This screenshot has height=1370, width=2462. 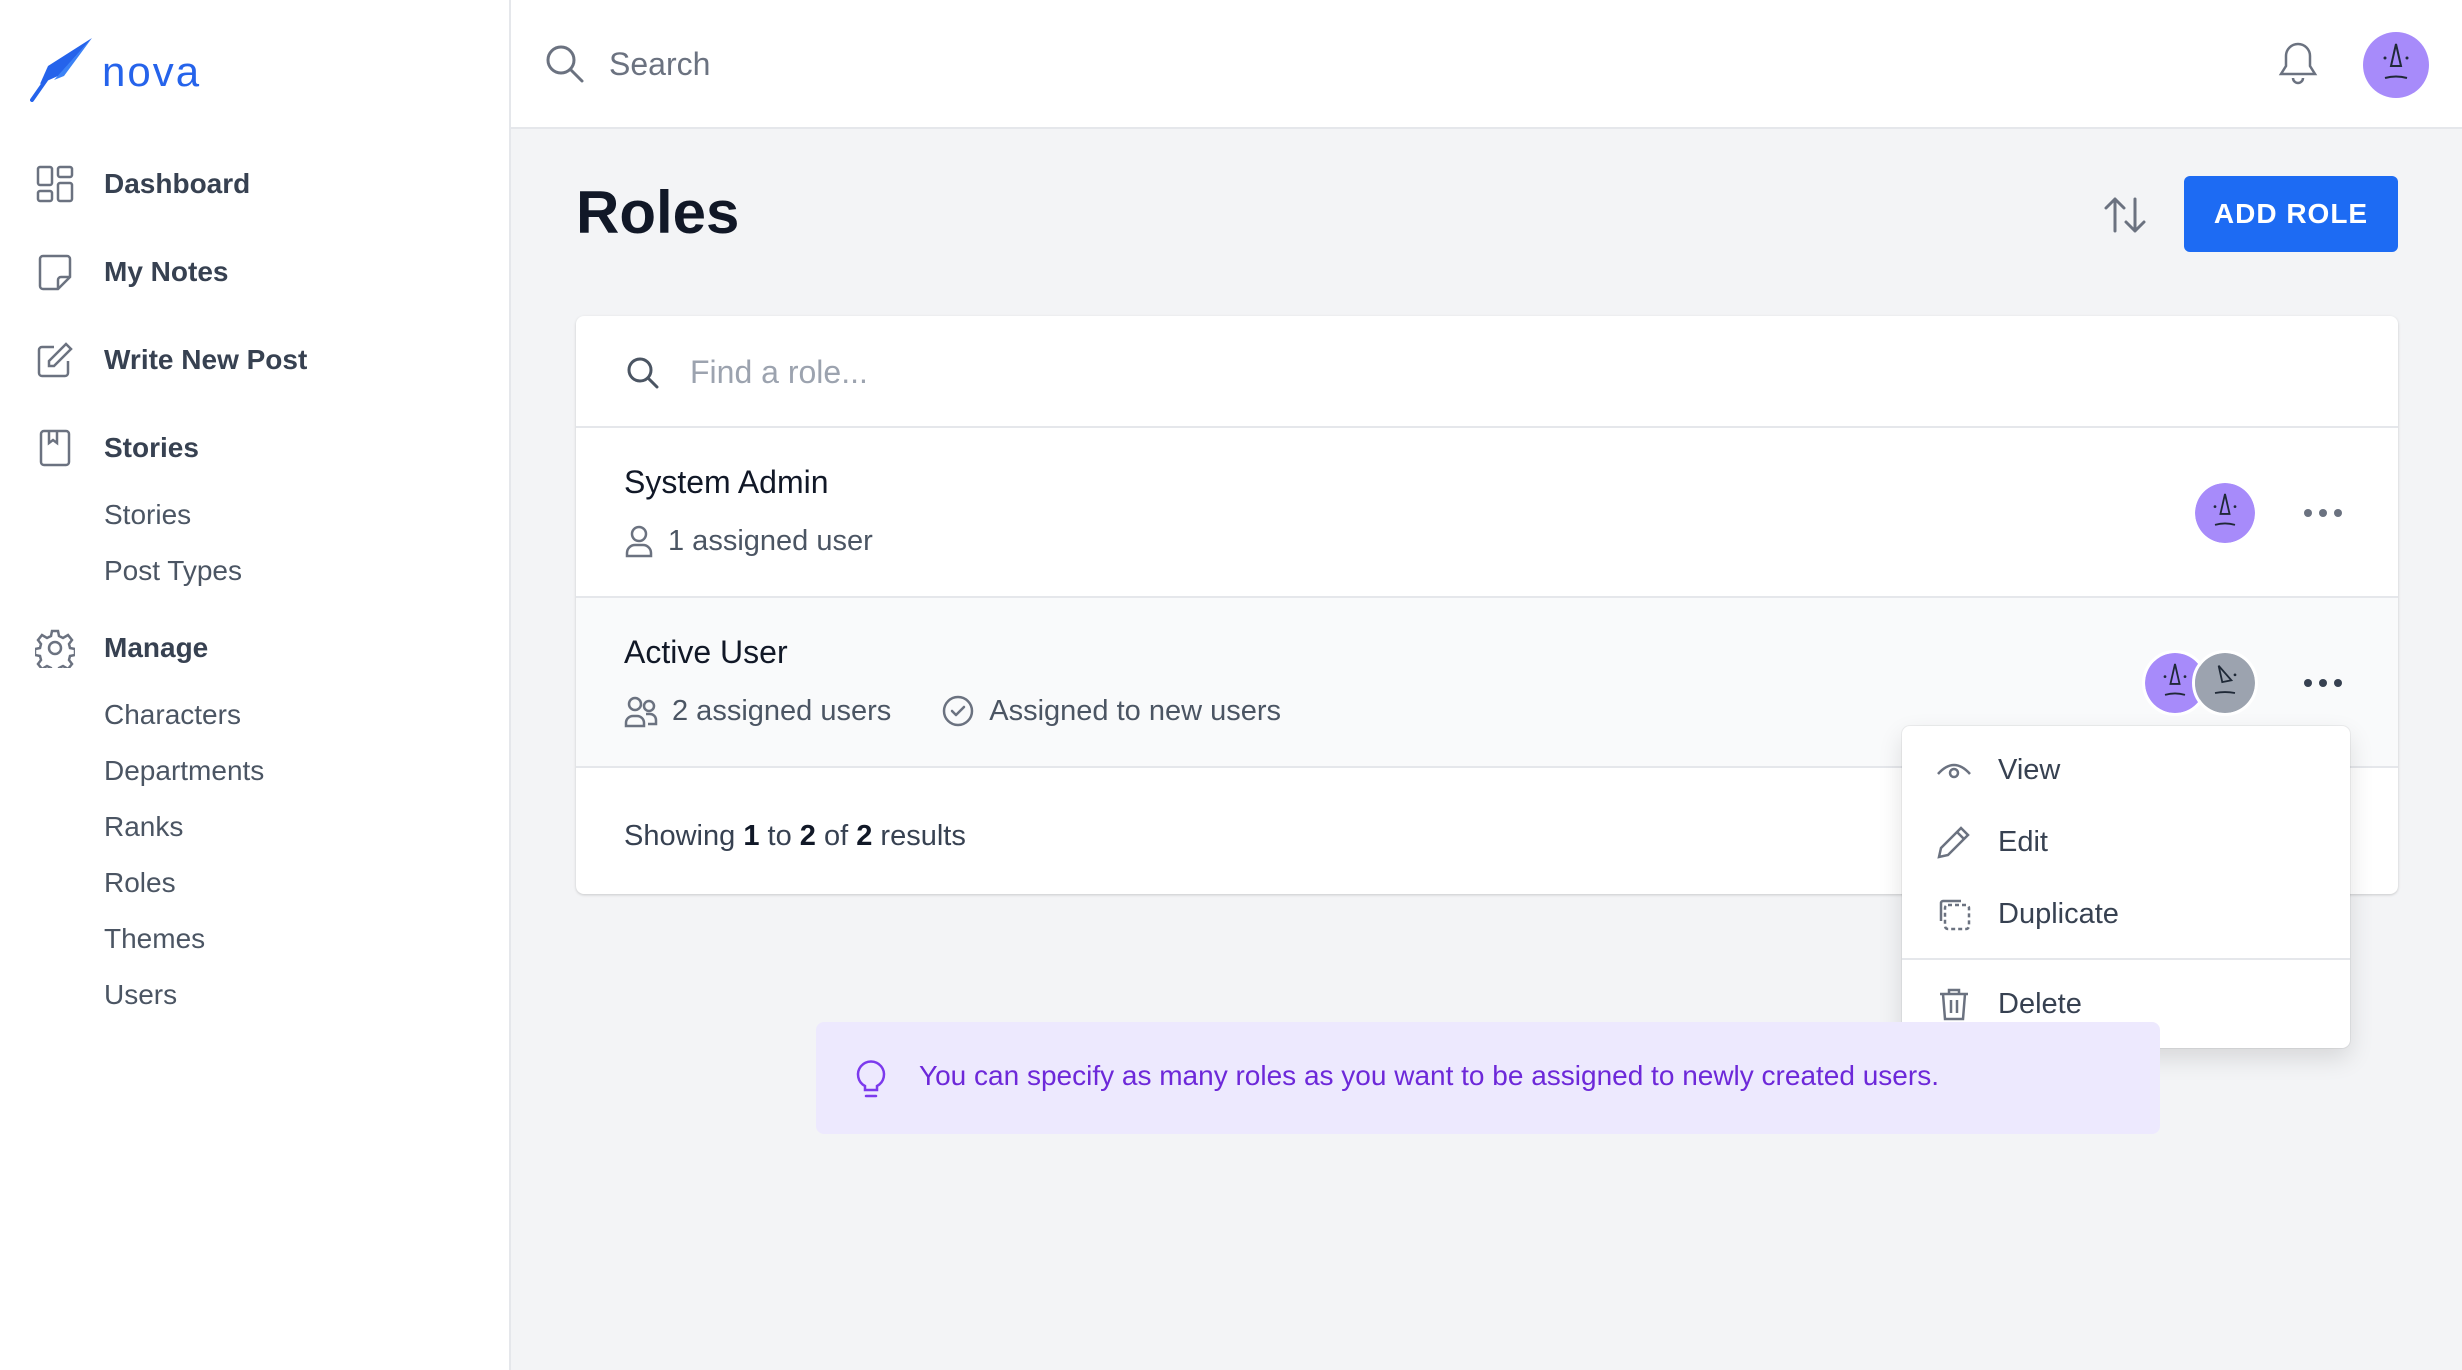 What do you see at coordinates (152, 71) in the screenshot?
I see `logo-text: nova` at bounding box center [152, 71].